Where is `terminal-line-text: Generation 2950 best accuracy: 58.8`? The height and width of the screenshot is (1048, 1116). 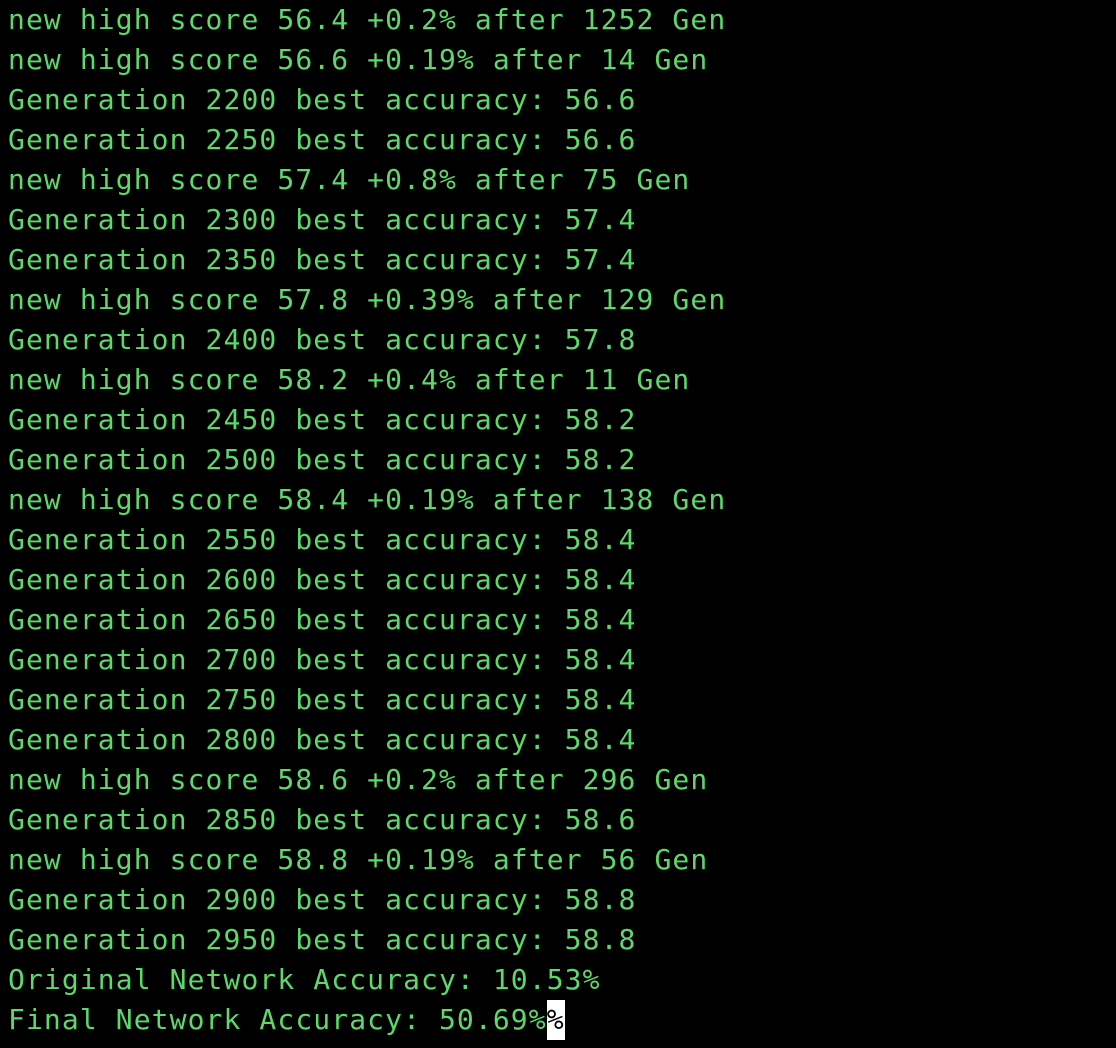
terminal-line-text: Generation 2950 best accuracy: 58.8 is located at coordinates (322, 939).